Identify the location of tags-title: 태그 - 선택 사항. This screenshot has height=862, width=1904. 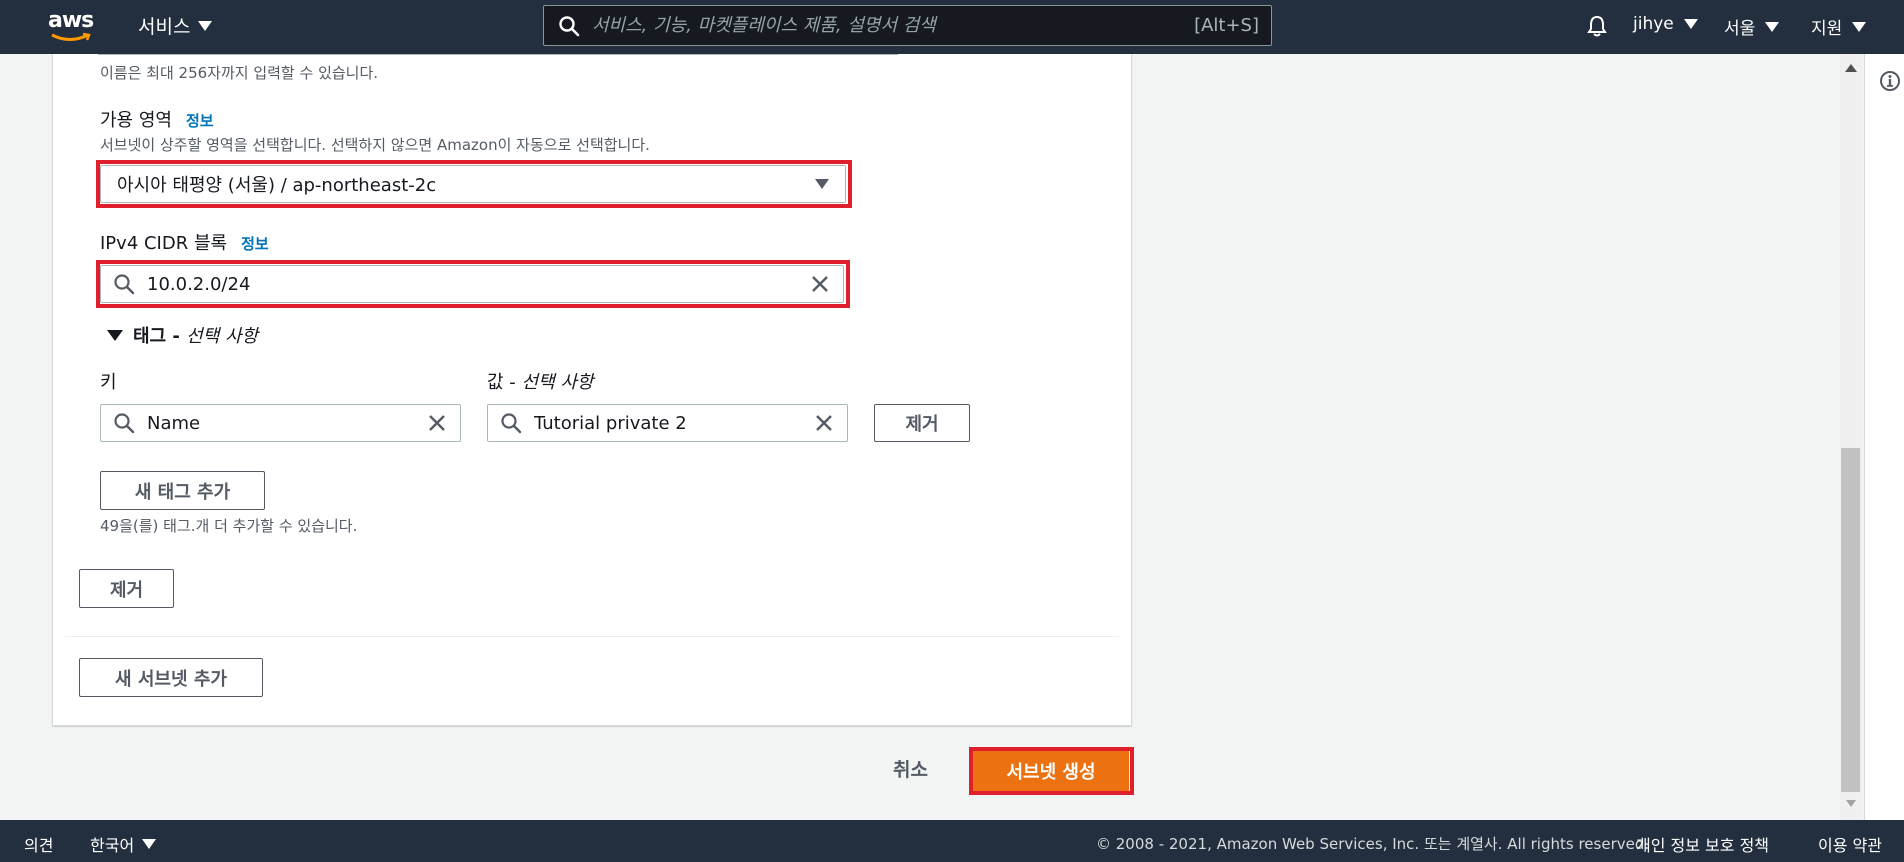
(195, 335).